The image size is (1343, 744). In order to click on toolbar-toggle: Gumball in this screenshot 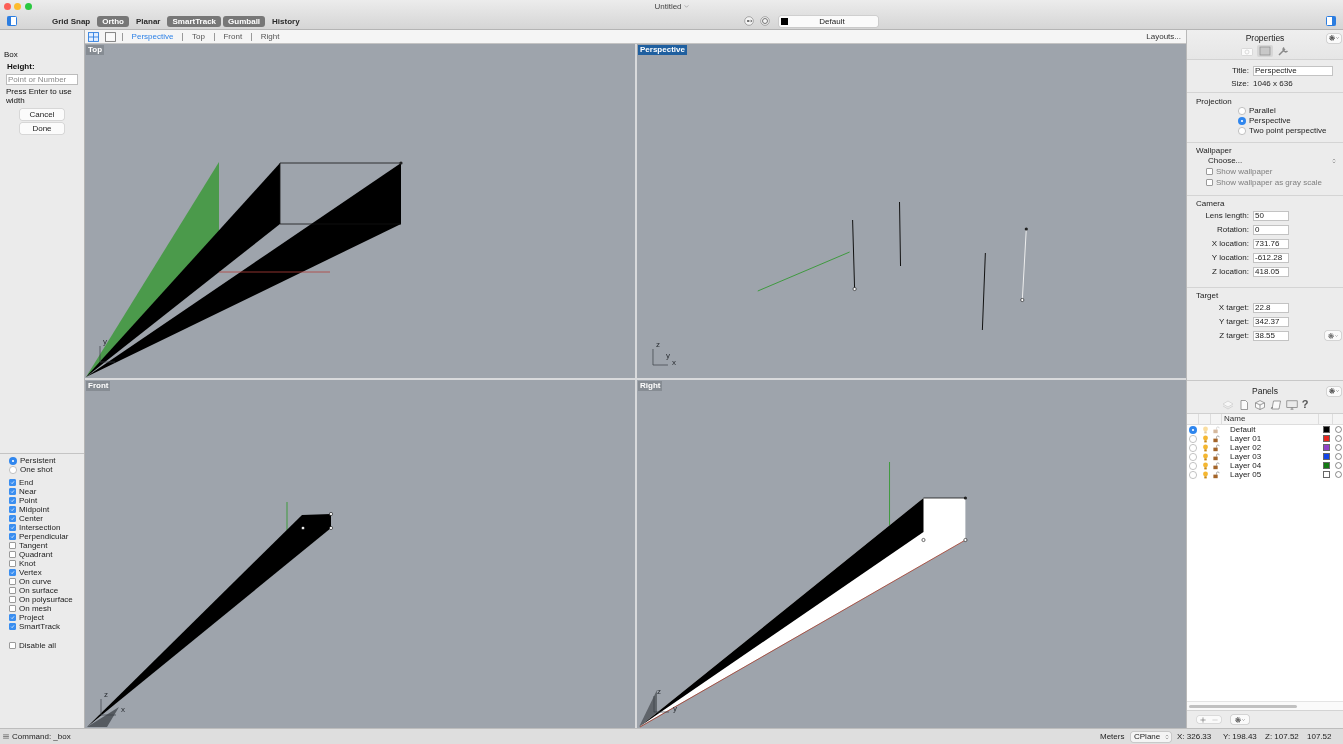, I will do `click(244, 21)`.